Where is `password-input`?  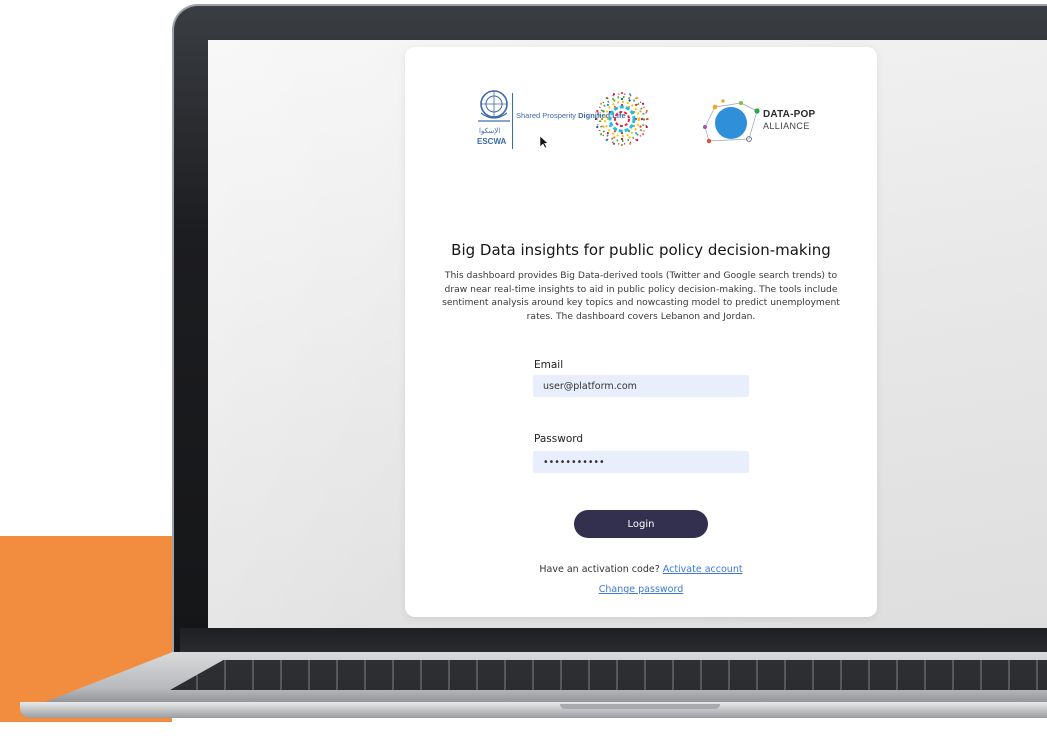
password-input is located at coordinates (641, 462).